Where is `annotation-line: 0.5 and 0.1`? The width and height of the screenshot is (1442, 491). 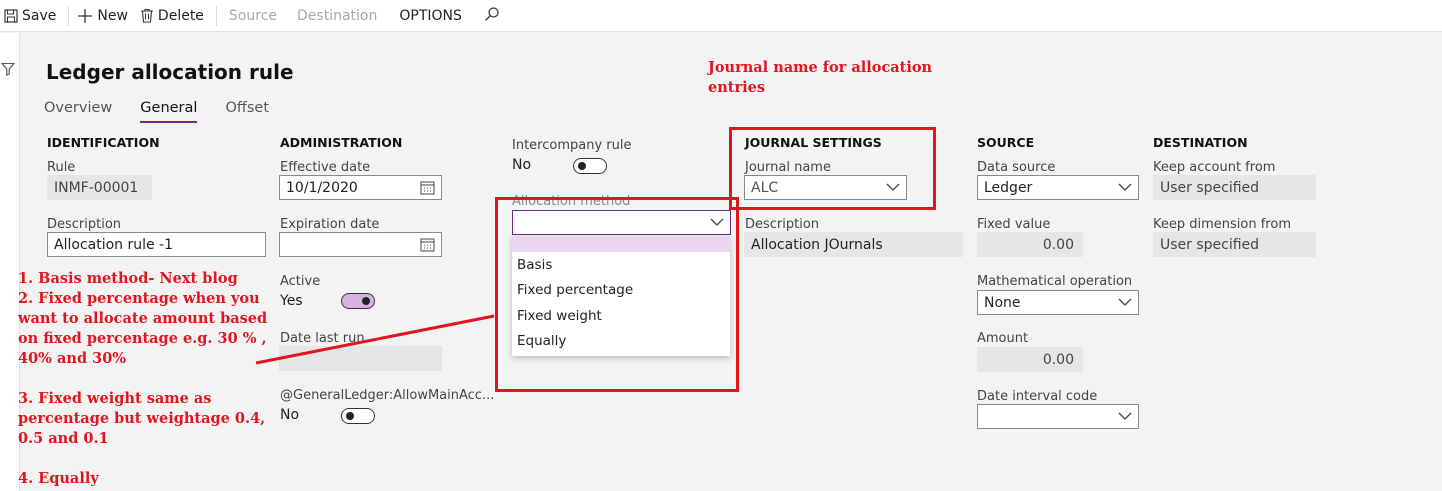
annotation-line: 0.5 and 0.1 is located at coordinates (63, 438).